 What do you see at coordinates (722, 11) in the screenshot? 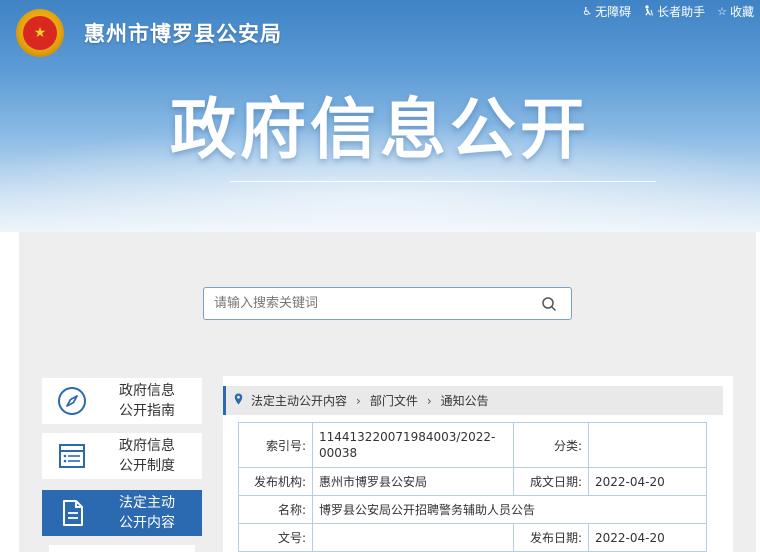
I see `star-icon: ☆` at bounding box center [722, 11].